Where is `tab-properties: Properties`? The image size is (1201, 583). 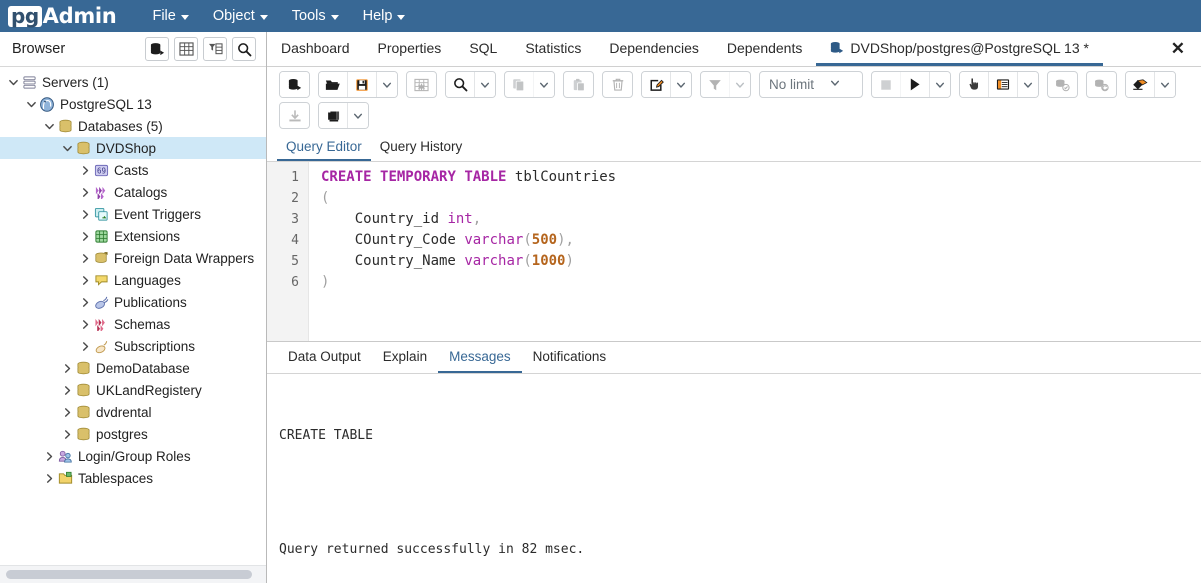 tab-properties: Properties is located at coordinates (410, 49).